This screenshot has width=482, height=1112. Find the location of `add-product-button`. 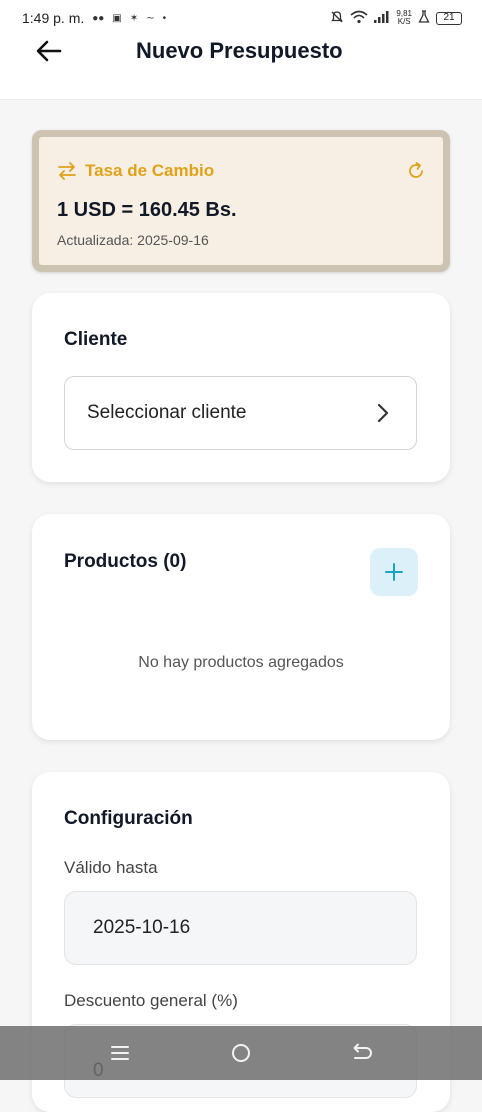

add-product-button is located at coordinates (394, 572).